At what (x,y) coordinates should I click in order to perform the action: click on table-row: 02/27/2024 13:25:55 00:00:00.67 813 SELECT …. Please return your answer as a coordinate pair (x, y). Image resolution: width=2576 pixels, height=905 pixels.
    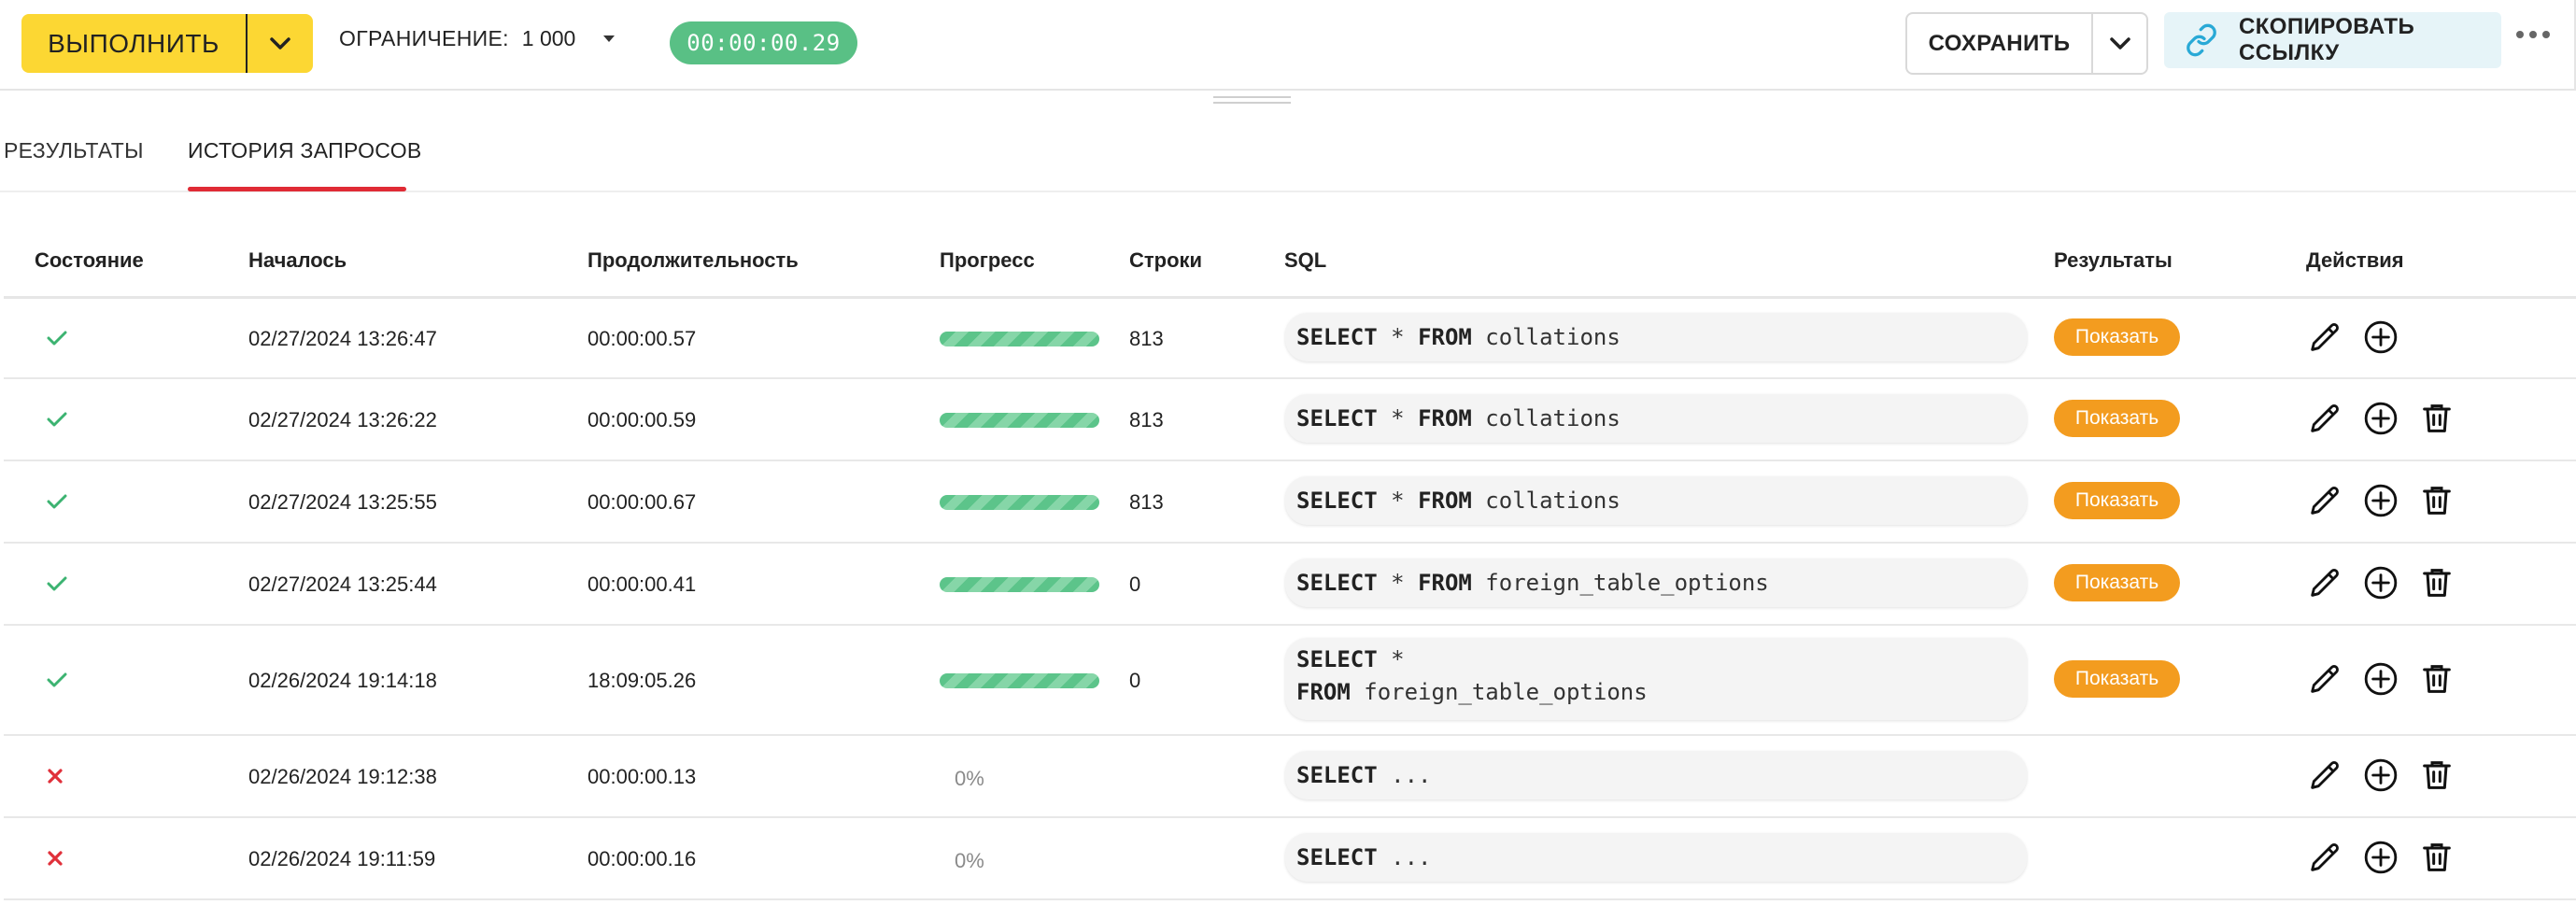
    Looking at the image, I should click on (1290, 502).